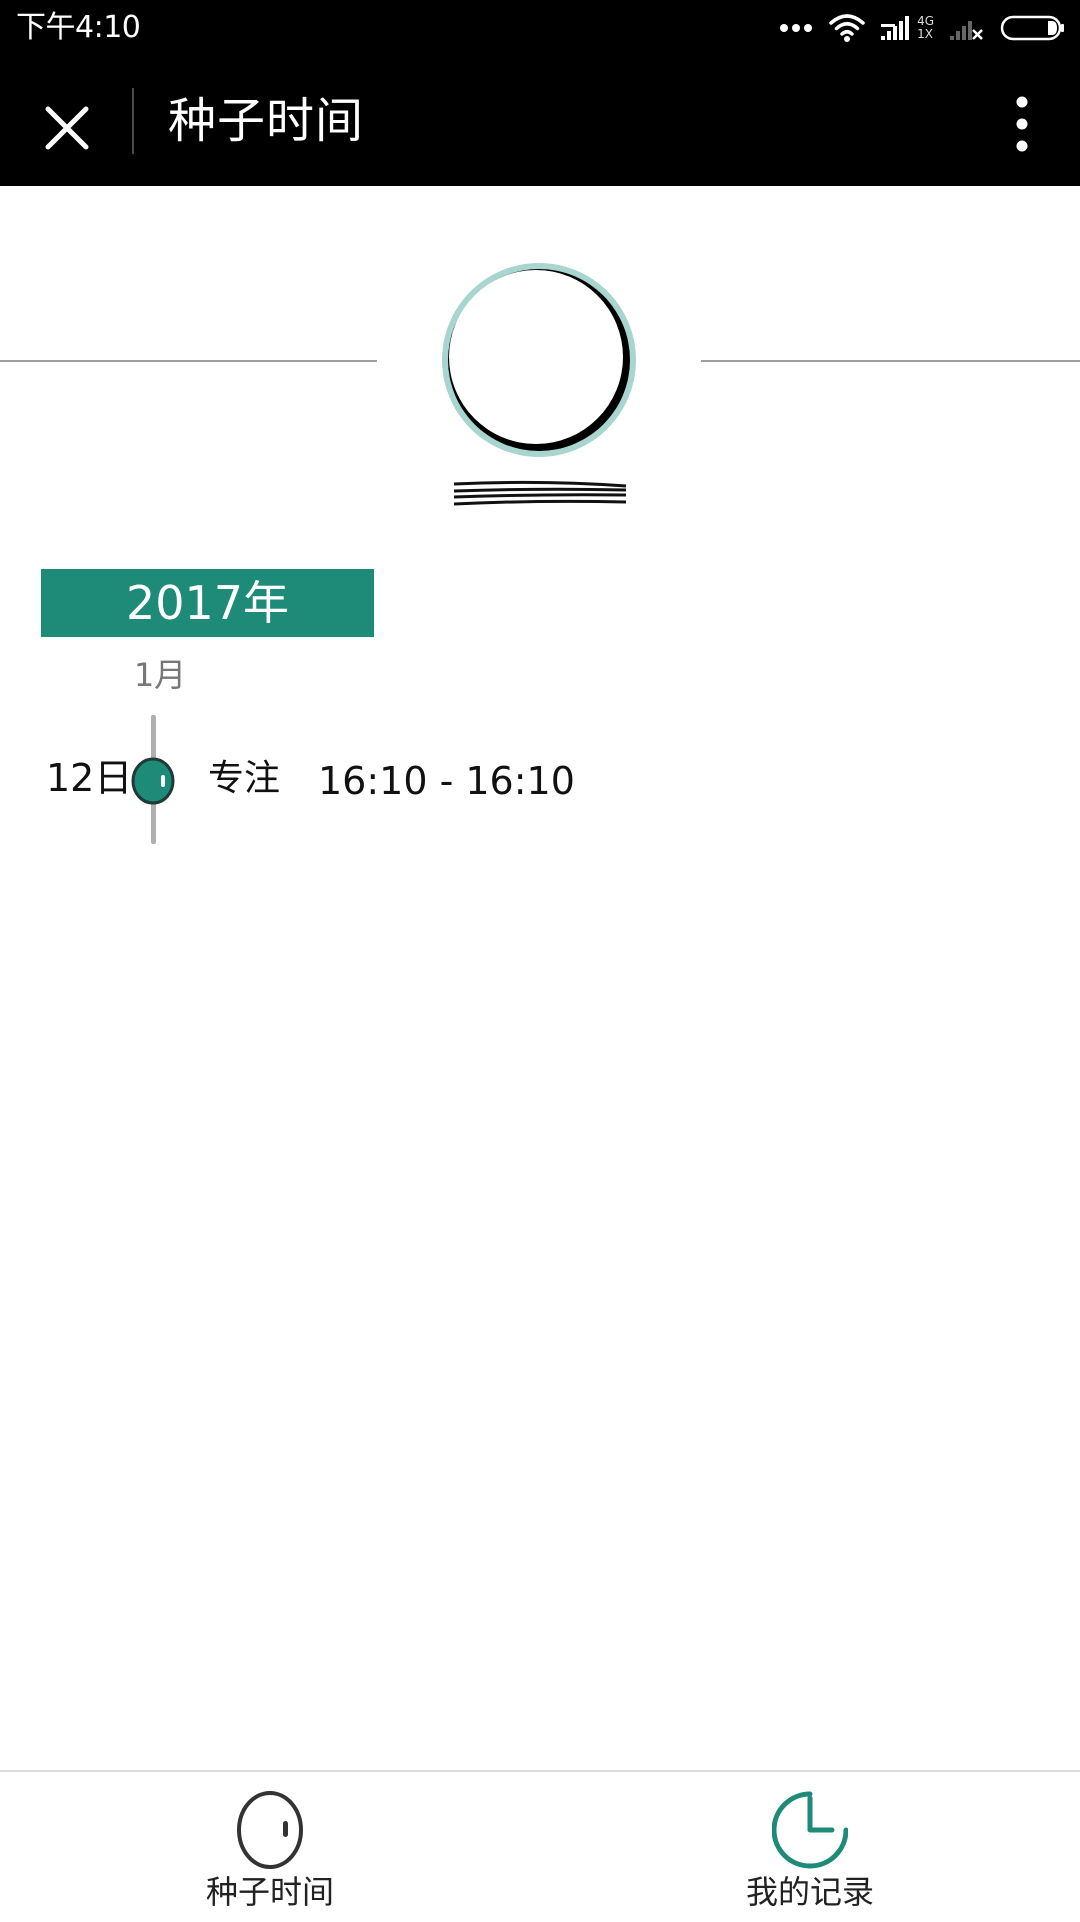 The width and height of the screenshot is (1080, 1922). What do you see at coordinates (446, 781) in the screenshot?
I see `entry-time-range: 16:10 - 16:10` at bounding box center [446, 781].